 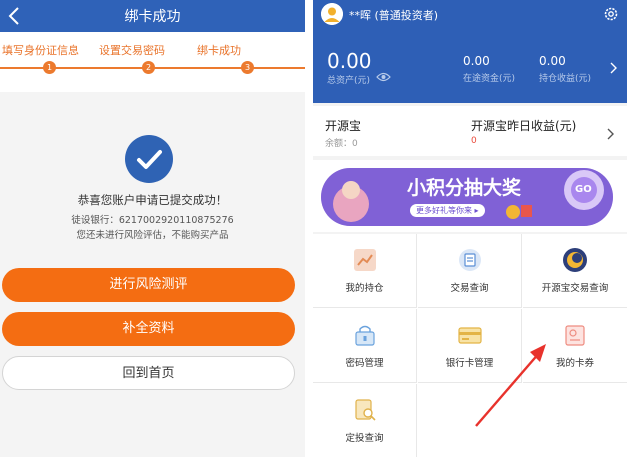 What do you see at coordinates (148, 373) in the screenshot?
I see `back-home-button: 回到首页` at bounding box center [148, 373].